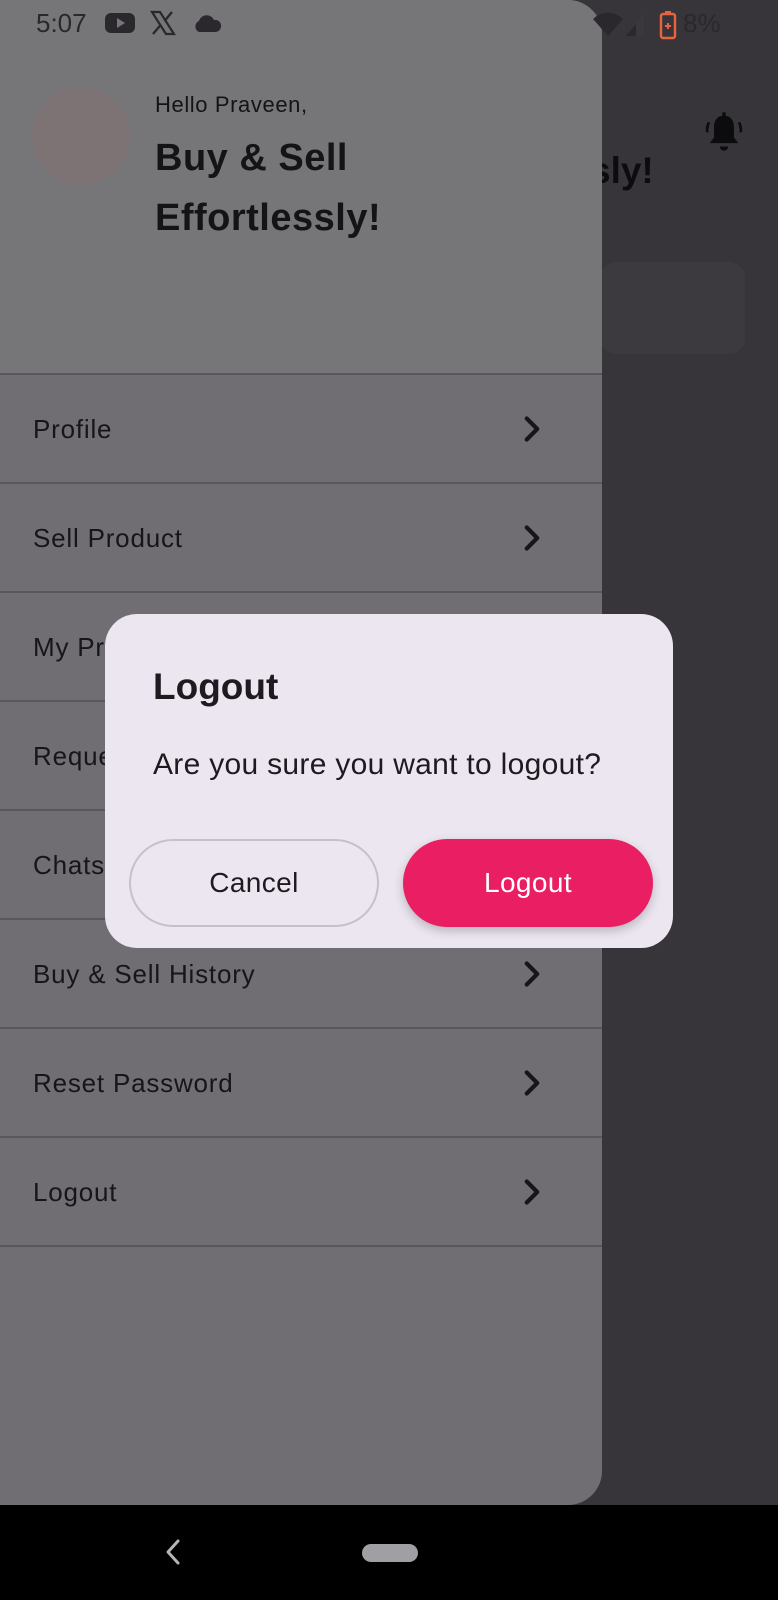  I want to click on cancel-button: Cancel, so click(254, 883).